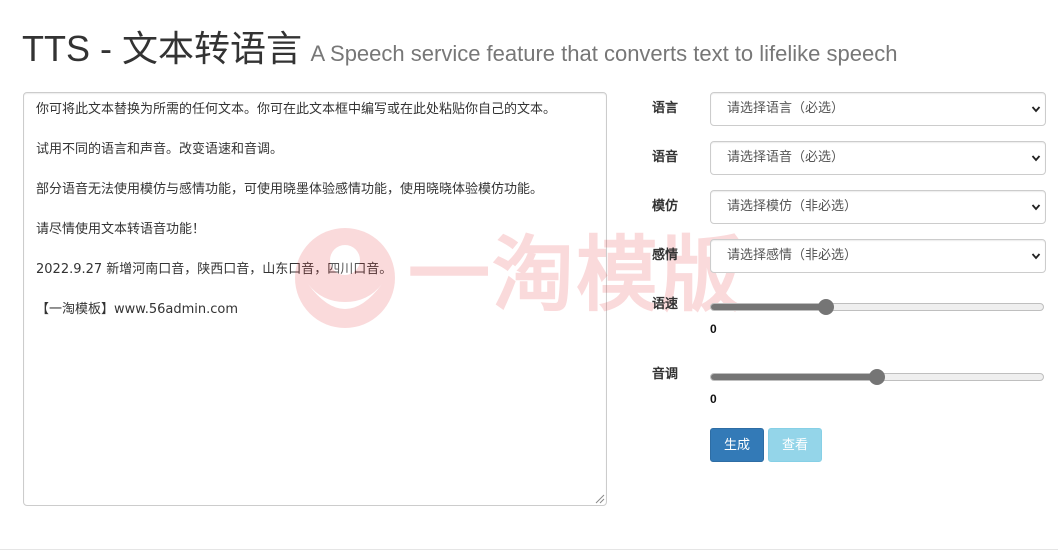 This screenshot has height=554, width=1058. Describe the element at coordinates (878, 207) in the screenshot. I see `style-select: 请选择模仿（非必选）` at that location.